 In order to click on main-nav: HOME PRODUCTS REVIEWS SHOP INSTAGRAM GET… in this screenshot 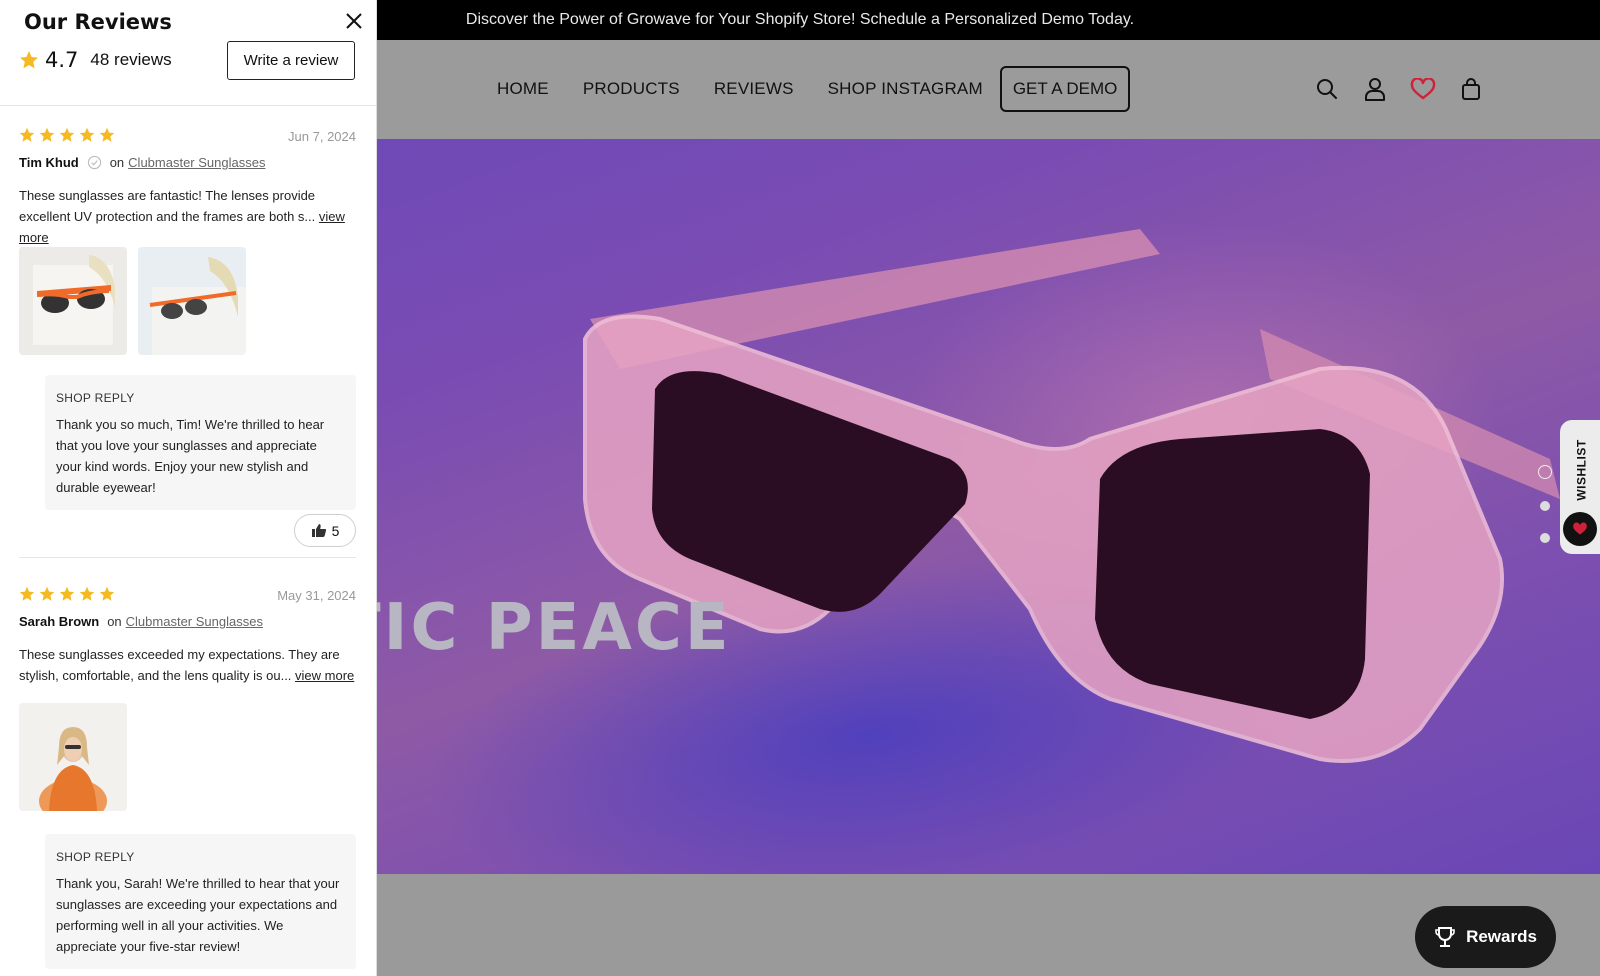, I will do `click(814, 89)`.